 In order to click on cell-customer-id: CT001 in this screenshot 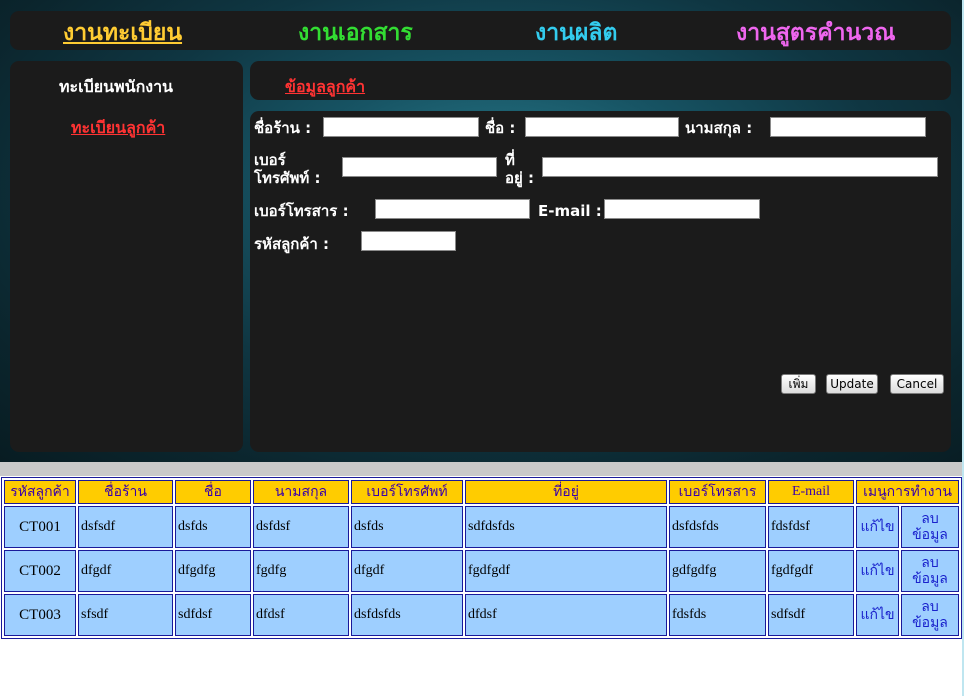, I will do `click(40, 527)`.